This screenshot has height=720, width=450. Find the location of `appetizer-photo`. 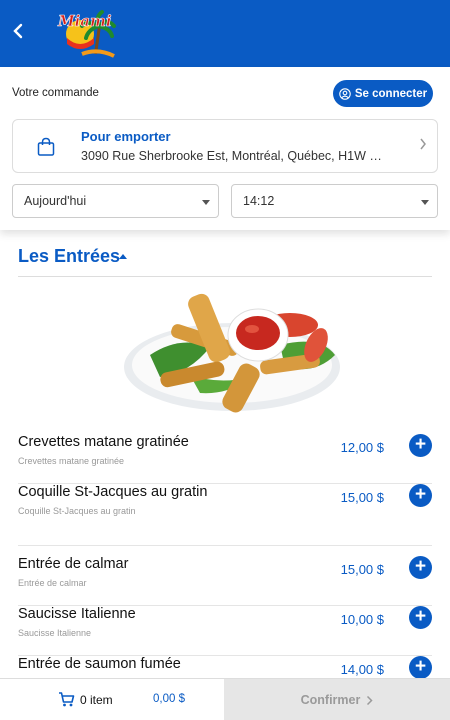

appetizer-photo is located at coordinates (232, 353).